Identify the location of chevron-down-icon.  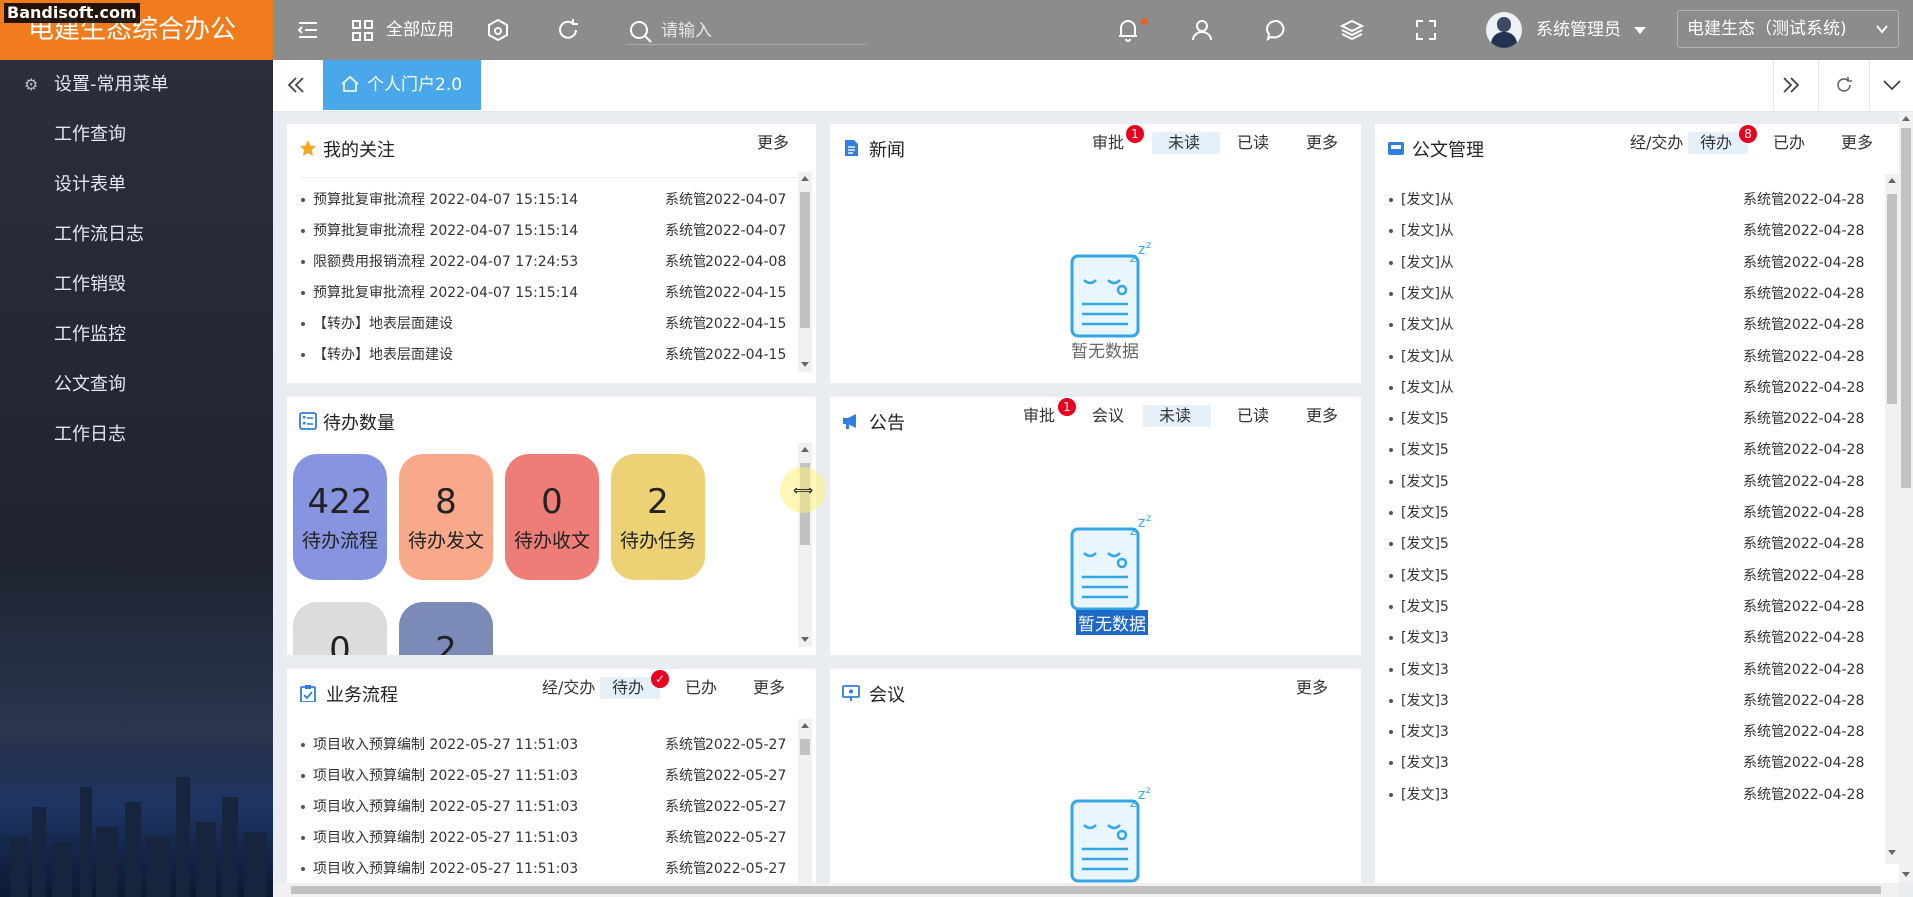
(1892, 85).